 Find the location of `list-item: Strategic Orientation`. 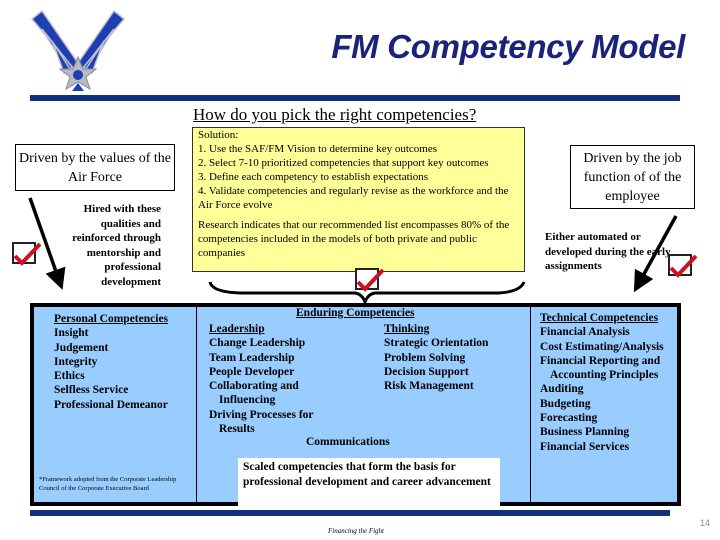

list-item: Strategic Orientation is located at coordinates (436, 343).